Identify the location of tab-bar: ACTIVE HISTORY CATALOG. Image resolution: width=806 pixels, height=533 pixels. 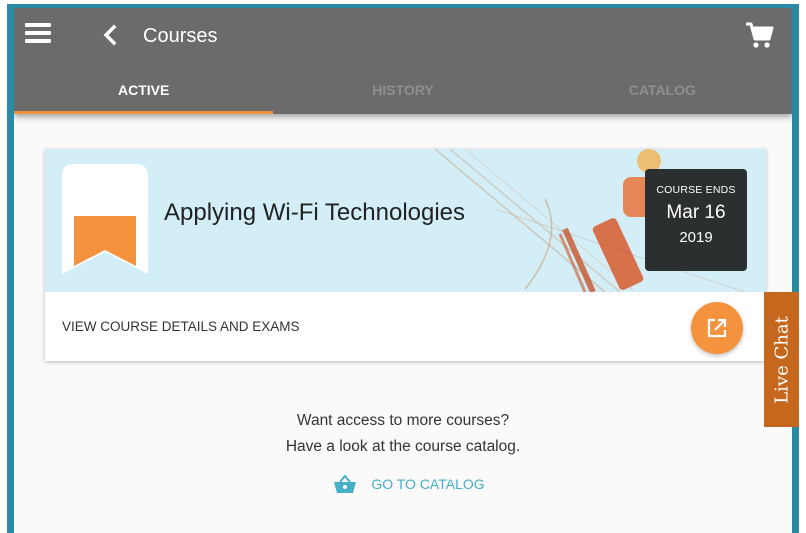
(403, 89).